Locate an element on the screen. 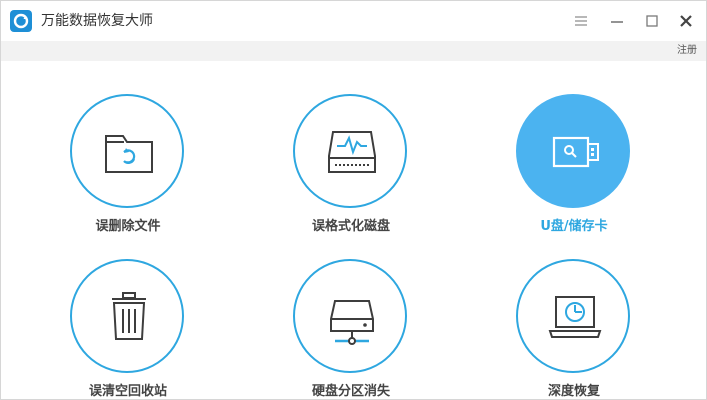  title-bar: 万能数据恢复大师 is located at coordinates (353, 21).